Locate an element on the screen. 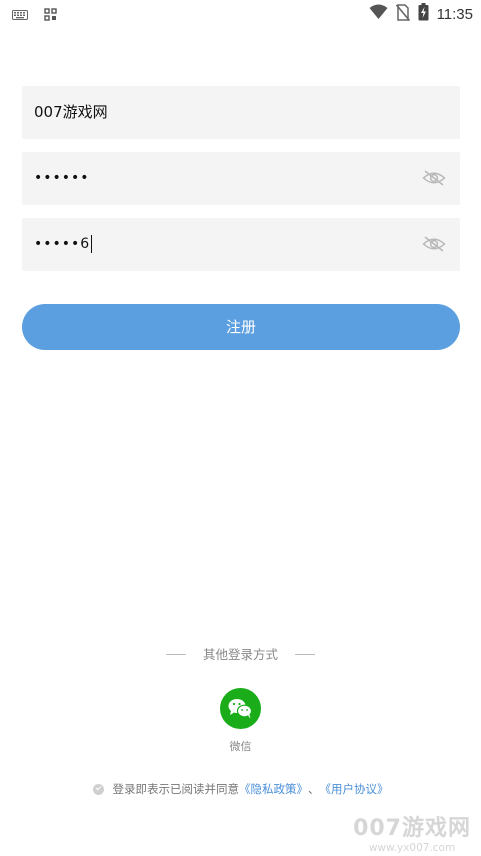  username-value: 007游戏网 is located at coordinates (71, 112).